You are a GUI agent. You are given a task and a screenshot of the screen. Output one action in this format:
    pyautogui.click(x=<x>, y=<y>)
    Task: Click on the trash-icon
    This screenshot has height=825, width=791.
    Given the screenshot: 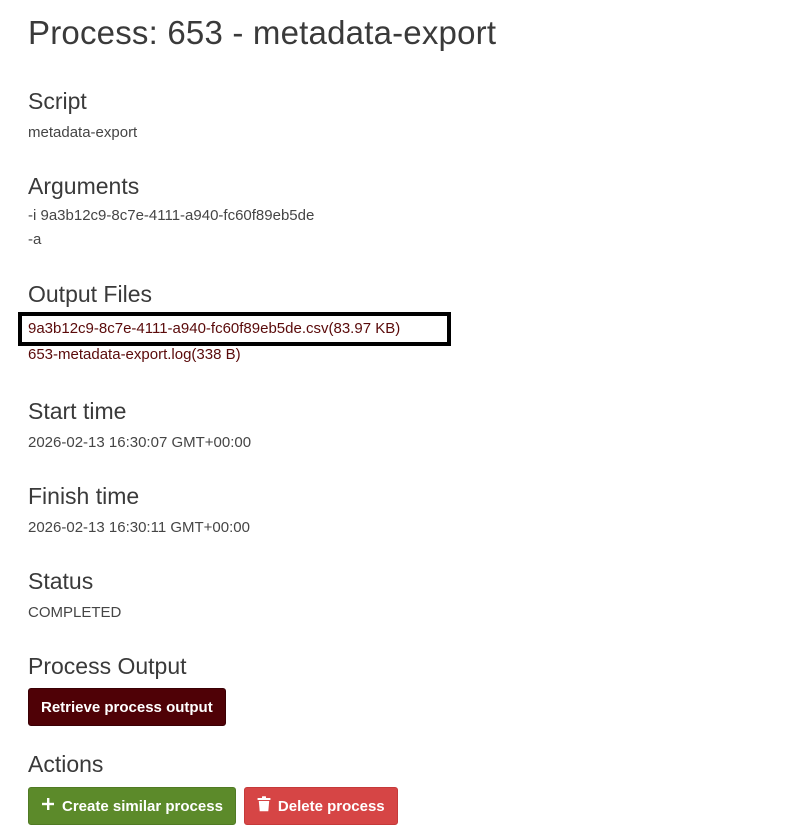 What is the action you would take?
    pyautogui.click(x=264, y=806)
    